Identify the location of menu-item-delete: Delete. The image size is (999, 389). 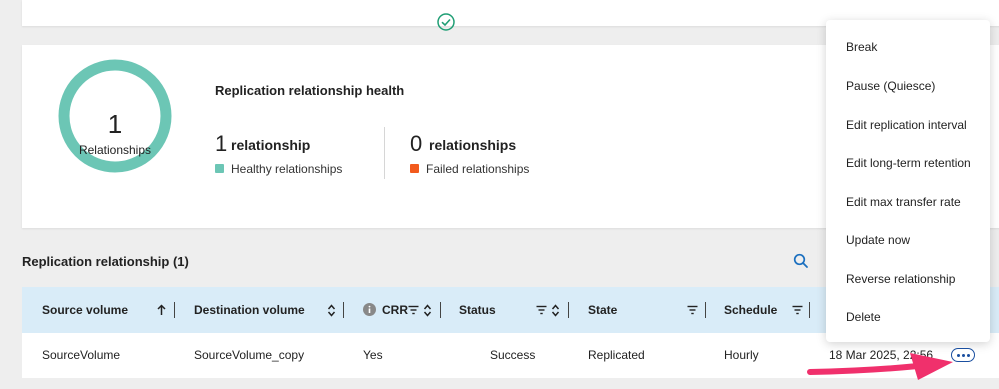
(863, 317).